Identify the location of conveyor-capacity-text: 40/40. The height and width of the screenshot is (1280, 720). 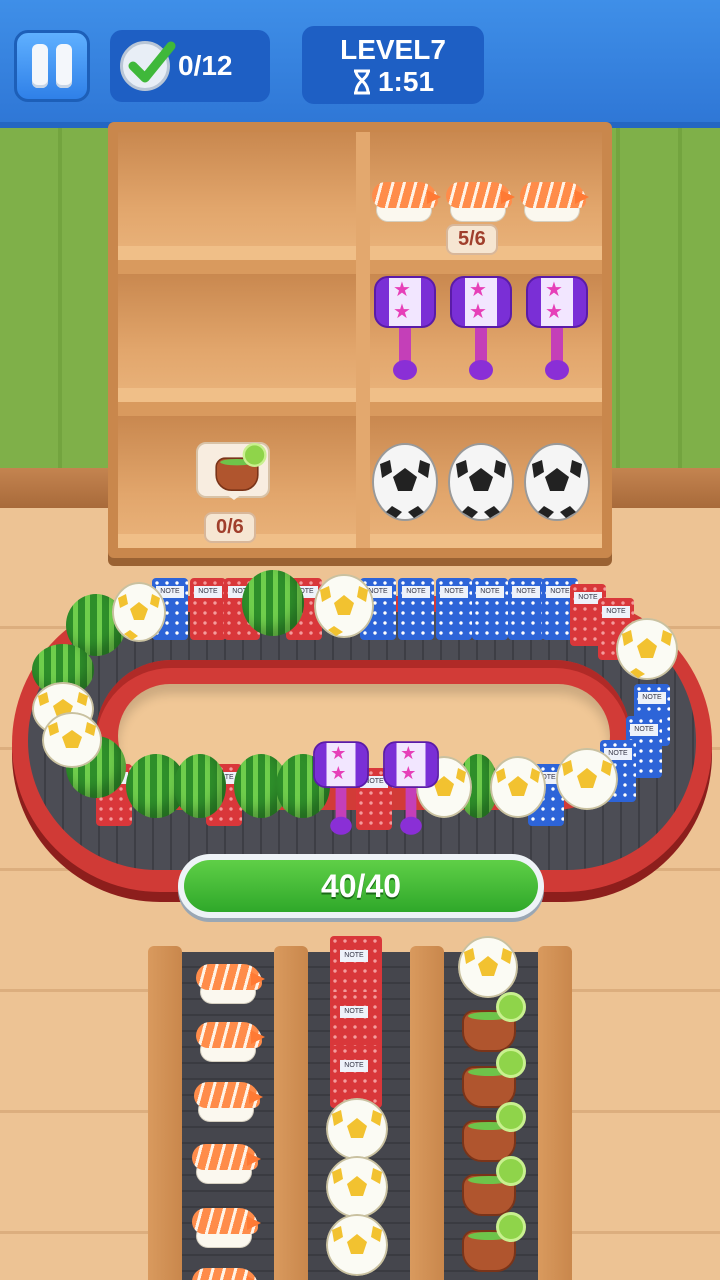
(361, 886).